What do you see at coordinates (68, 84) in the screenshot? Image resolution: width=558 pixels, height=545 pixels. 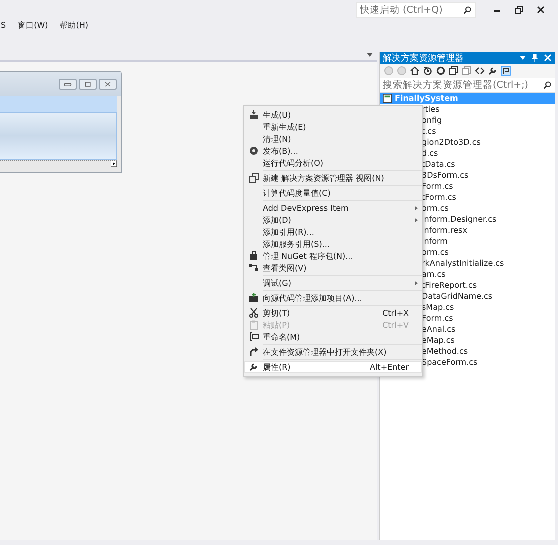 I see `minimize-icon` at bounding box center [68, 84].